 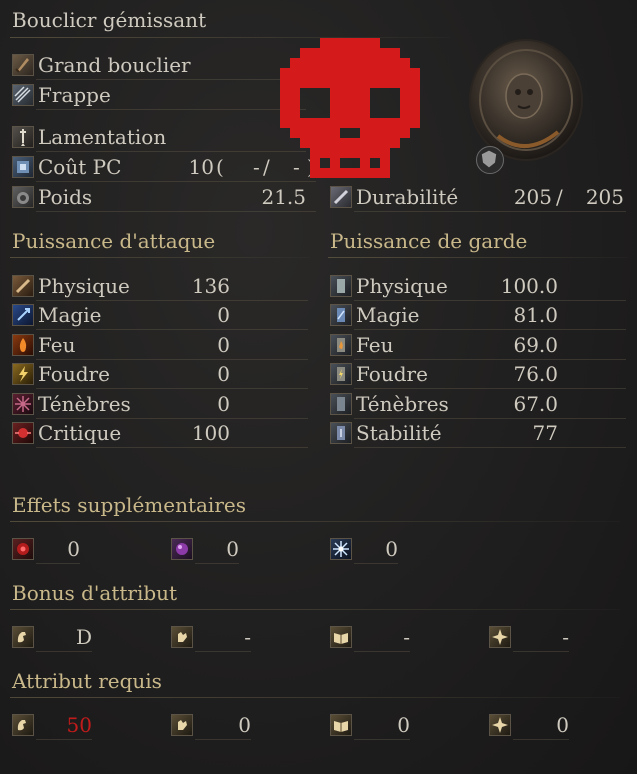 I want to click on guard-stat-value: 77, so click(x=545, y=433).